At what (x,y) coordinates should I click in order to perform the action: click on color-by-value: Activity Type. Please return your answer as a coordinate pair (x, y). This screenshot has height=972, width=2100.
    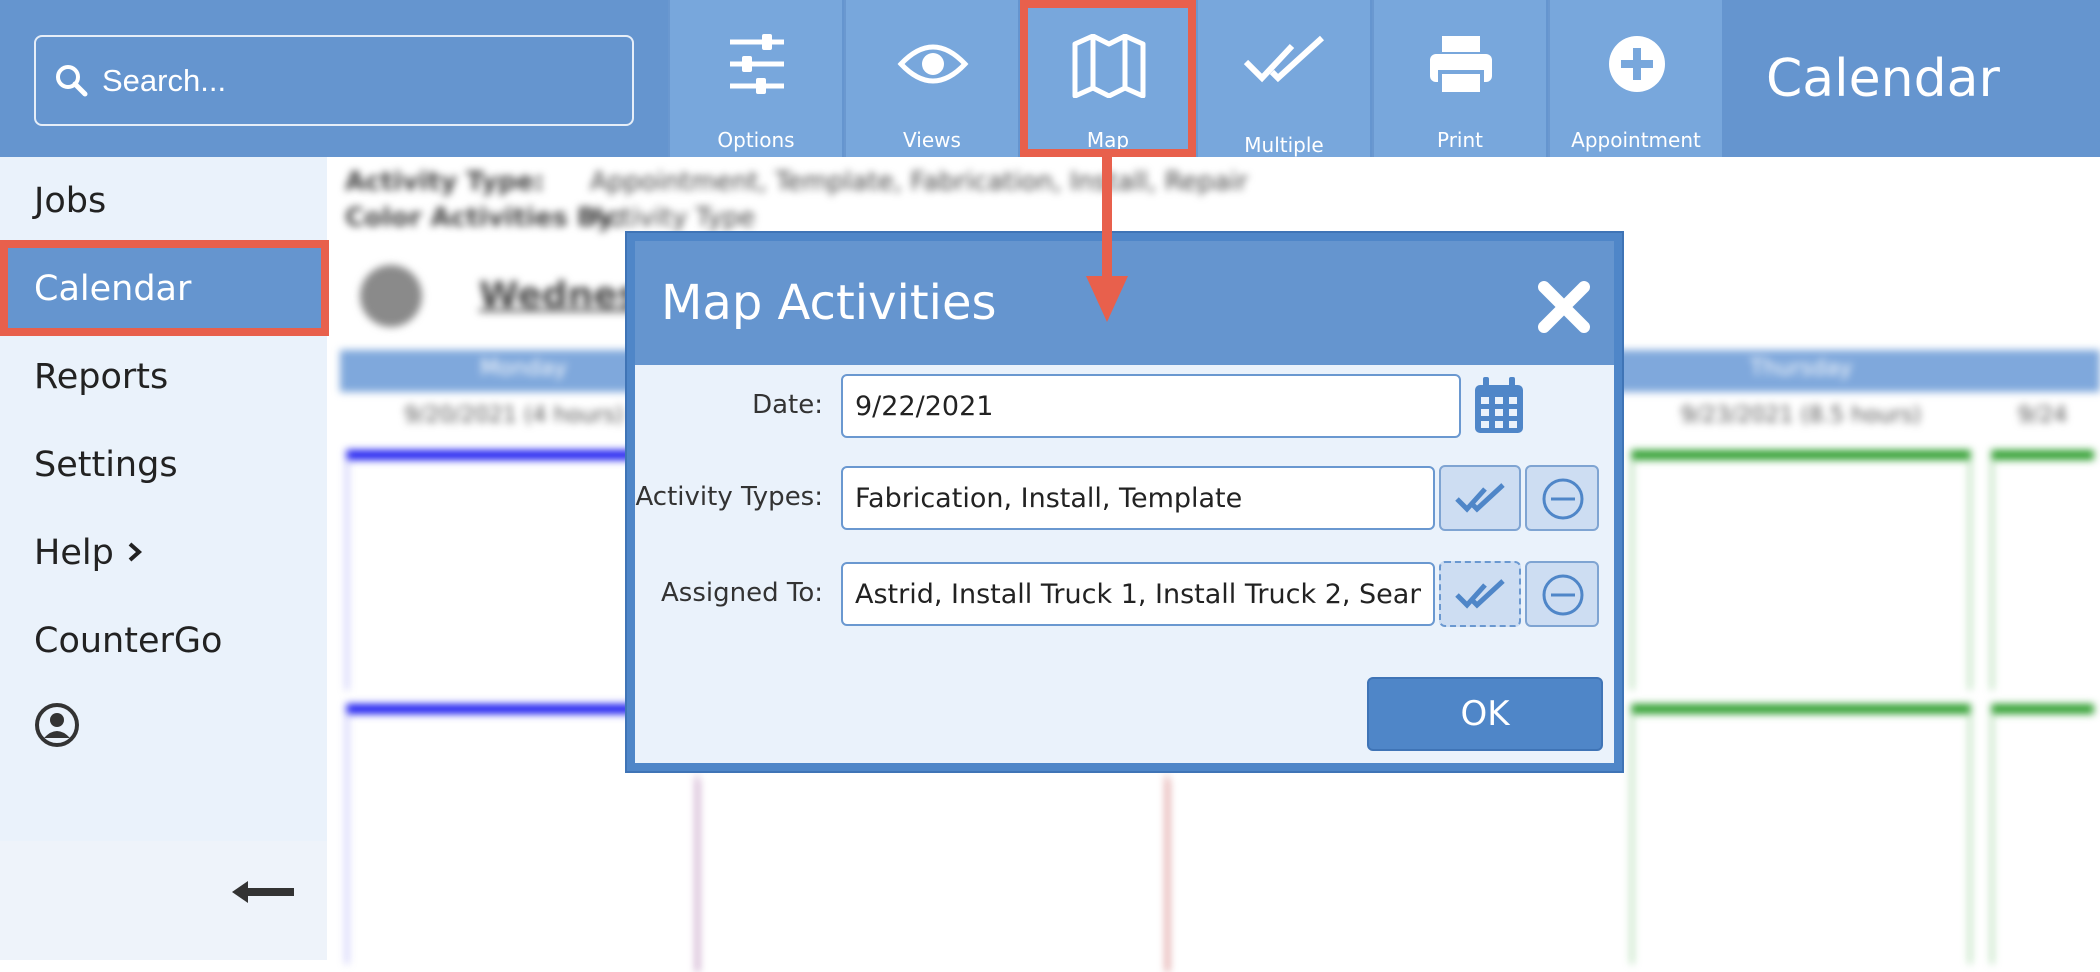
    Looking at the image, I should click on (673, 218).